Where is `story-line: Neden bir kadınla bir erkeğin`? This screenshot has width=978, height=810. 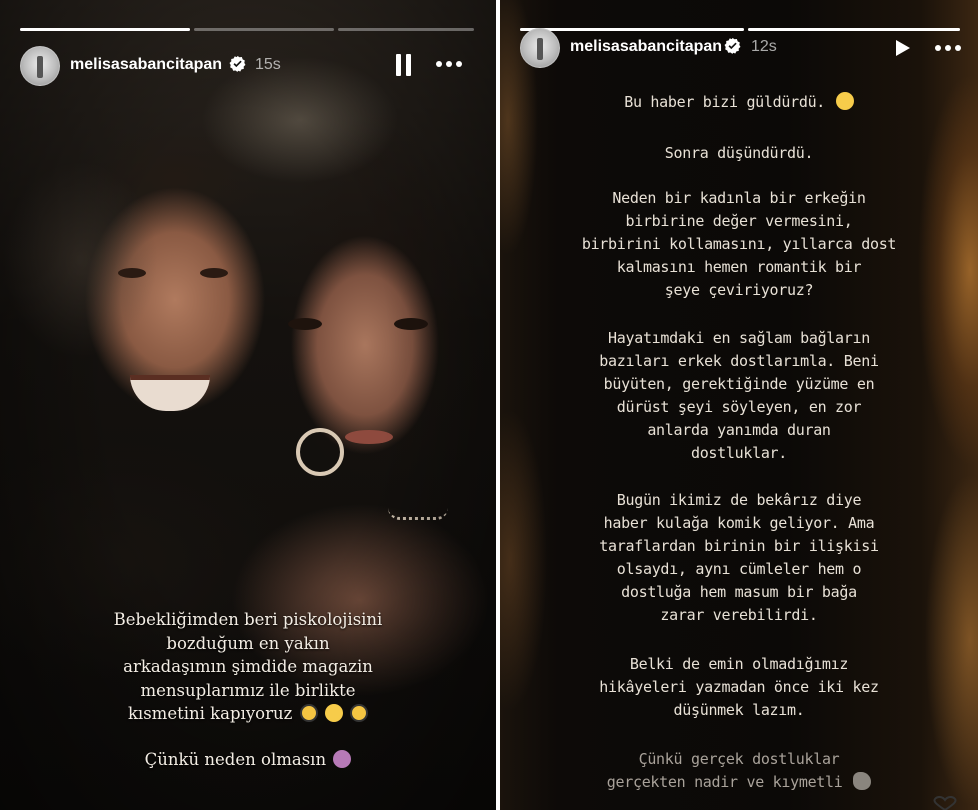
story-line: Neden bir kadınla bir erkeğin is located at coordinates (739, 198).